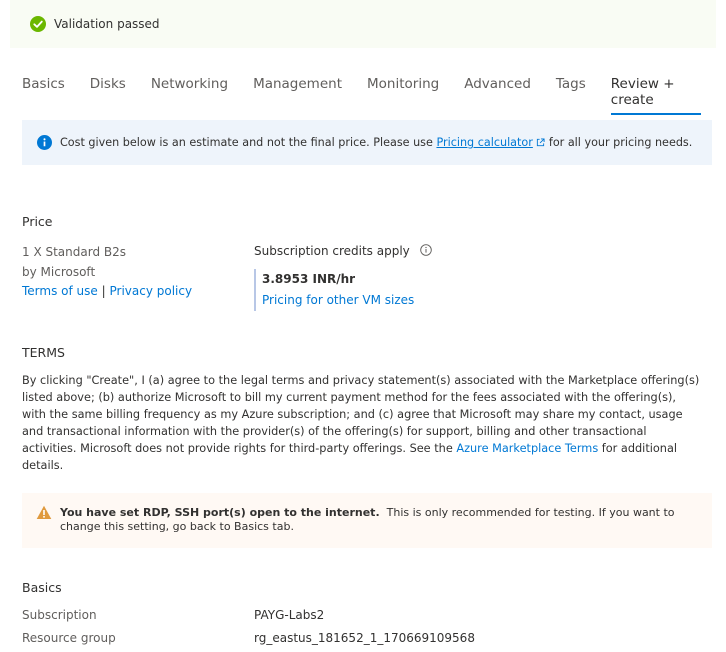 Image resolution: width=726 pixels, height=652 pixels. What do you see at coordinates (571, 95) in the screenshot?
I see `tab-tags: Tags` at bounding box center [571, 95].